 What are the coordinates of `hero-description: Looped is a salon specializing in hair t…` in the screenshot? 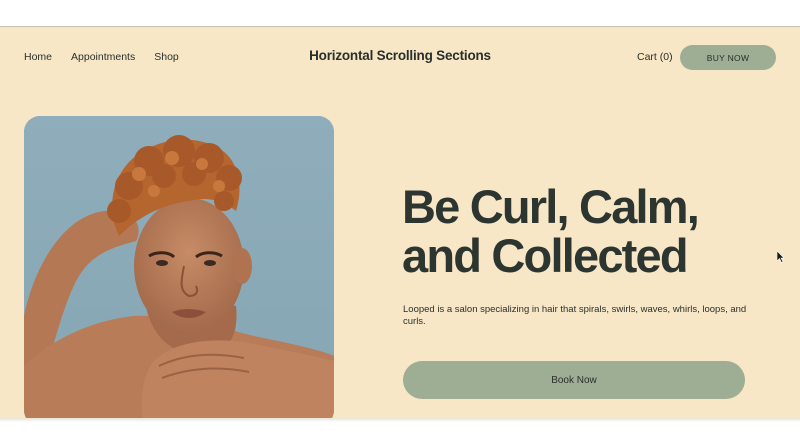 It's located at (575, 315).